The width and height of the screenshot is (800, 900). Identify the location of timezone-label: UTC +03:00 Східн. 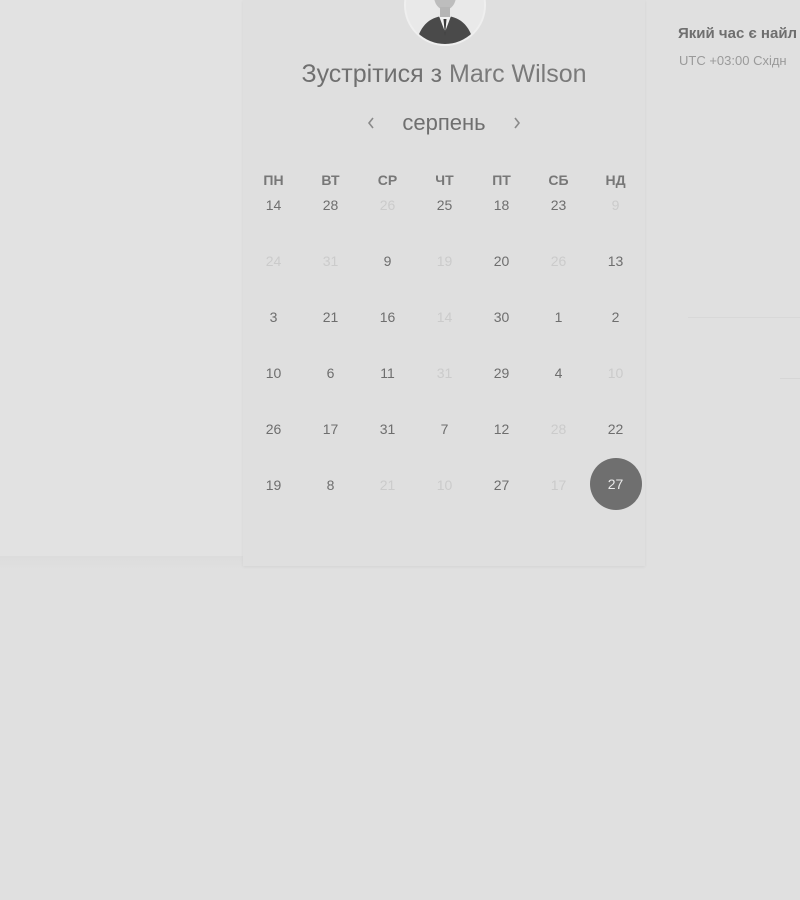
(733, 60).